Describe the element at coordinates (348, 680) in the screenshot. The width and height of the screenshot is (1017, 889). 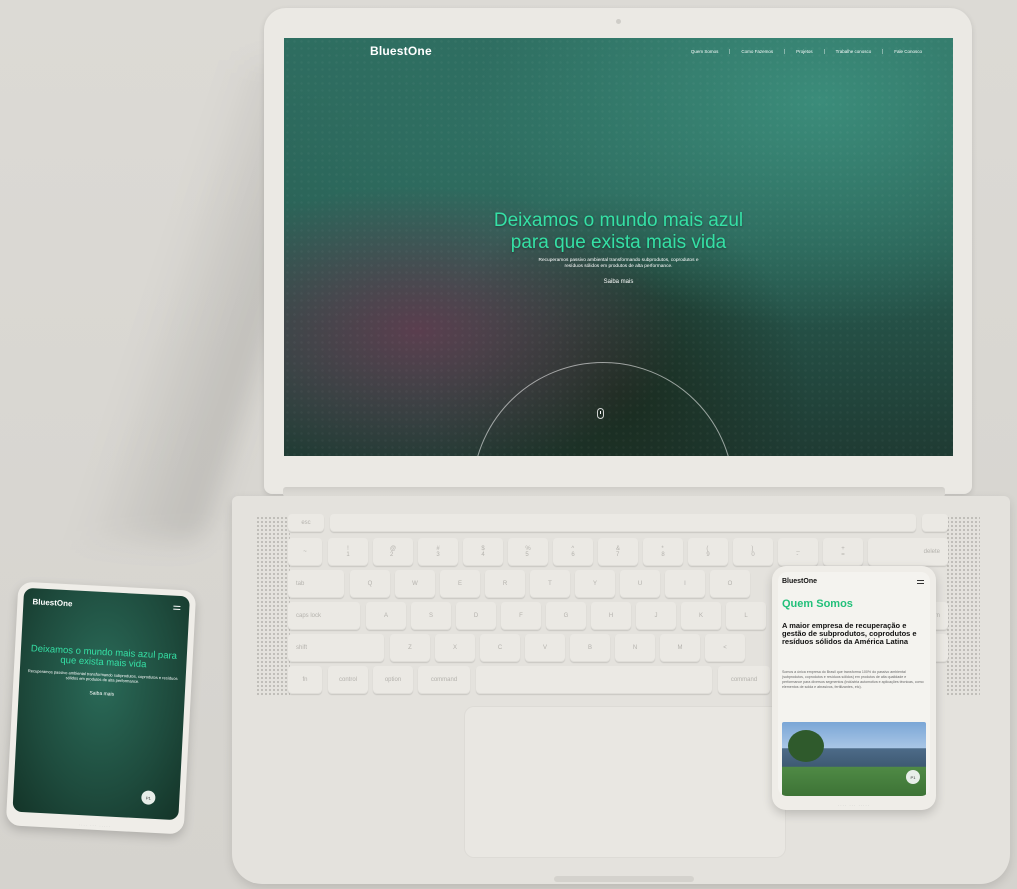
I see `key-control: control` at that location.